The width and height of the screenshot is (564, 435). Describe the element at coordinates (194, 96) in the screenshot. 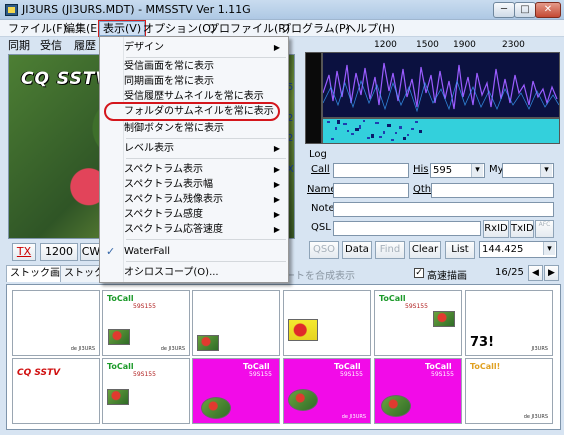

I see `menu-show-history-thumbnails: 受信履歴サムネイルを常に表示` at that location.